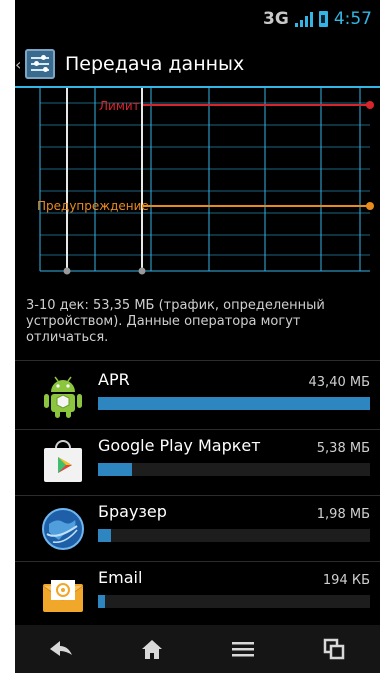  What do you see at coordinates (197, 649) in the screenshot?
I see `navigation-bar` at bounding box center [197, 649].